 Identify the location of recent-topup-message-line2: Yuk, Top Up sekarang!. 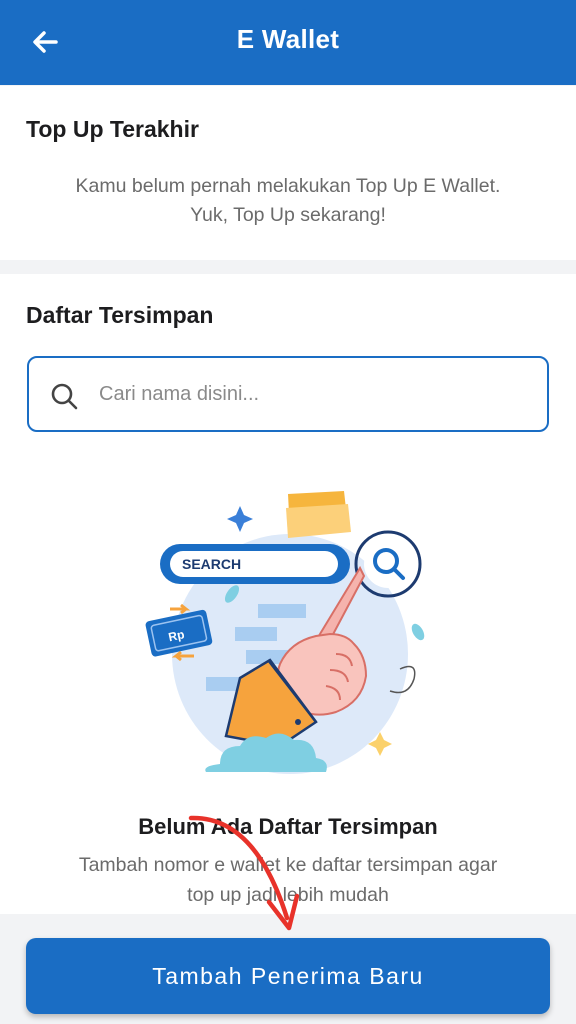
(288, 215).